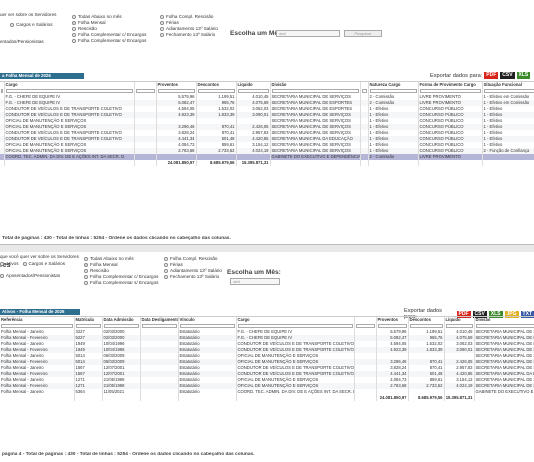  What do you see at coordinates (41, 276) in the screenshot?
I see `aposentados-option: Aposentados/Pensionistas` at bounding box center [41, 276].